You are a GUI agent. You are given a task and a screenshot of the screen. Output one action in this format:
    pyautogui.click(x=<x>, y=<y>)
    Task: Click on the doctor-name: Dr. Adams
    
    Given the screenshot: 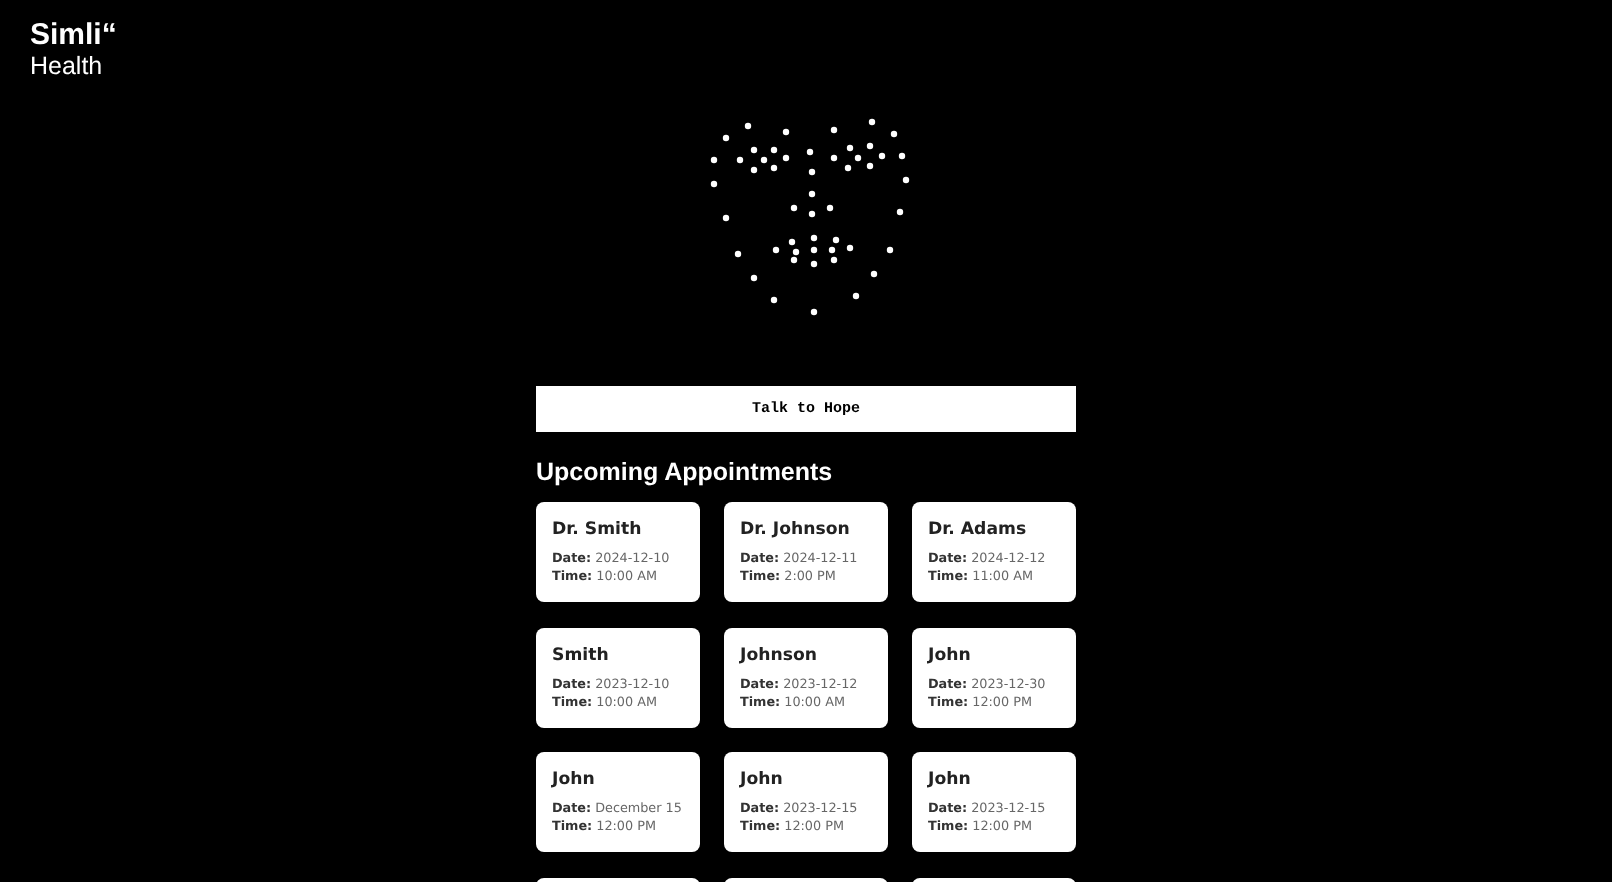 What is the action you would take?
    pyautogui.click(x=978, y=530)
    